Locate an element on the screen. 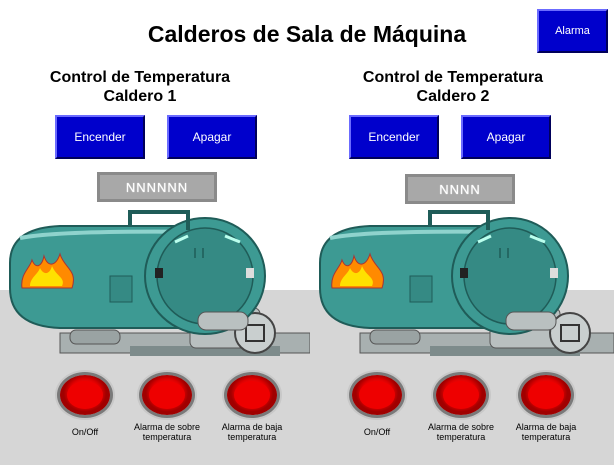 The width and height of the screenshot is (614, 465). boiler-2-high-temp-lamp is located at coordinates (461, 395).